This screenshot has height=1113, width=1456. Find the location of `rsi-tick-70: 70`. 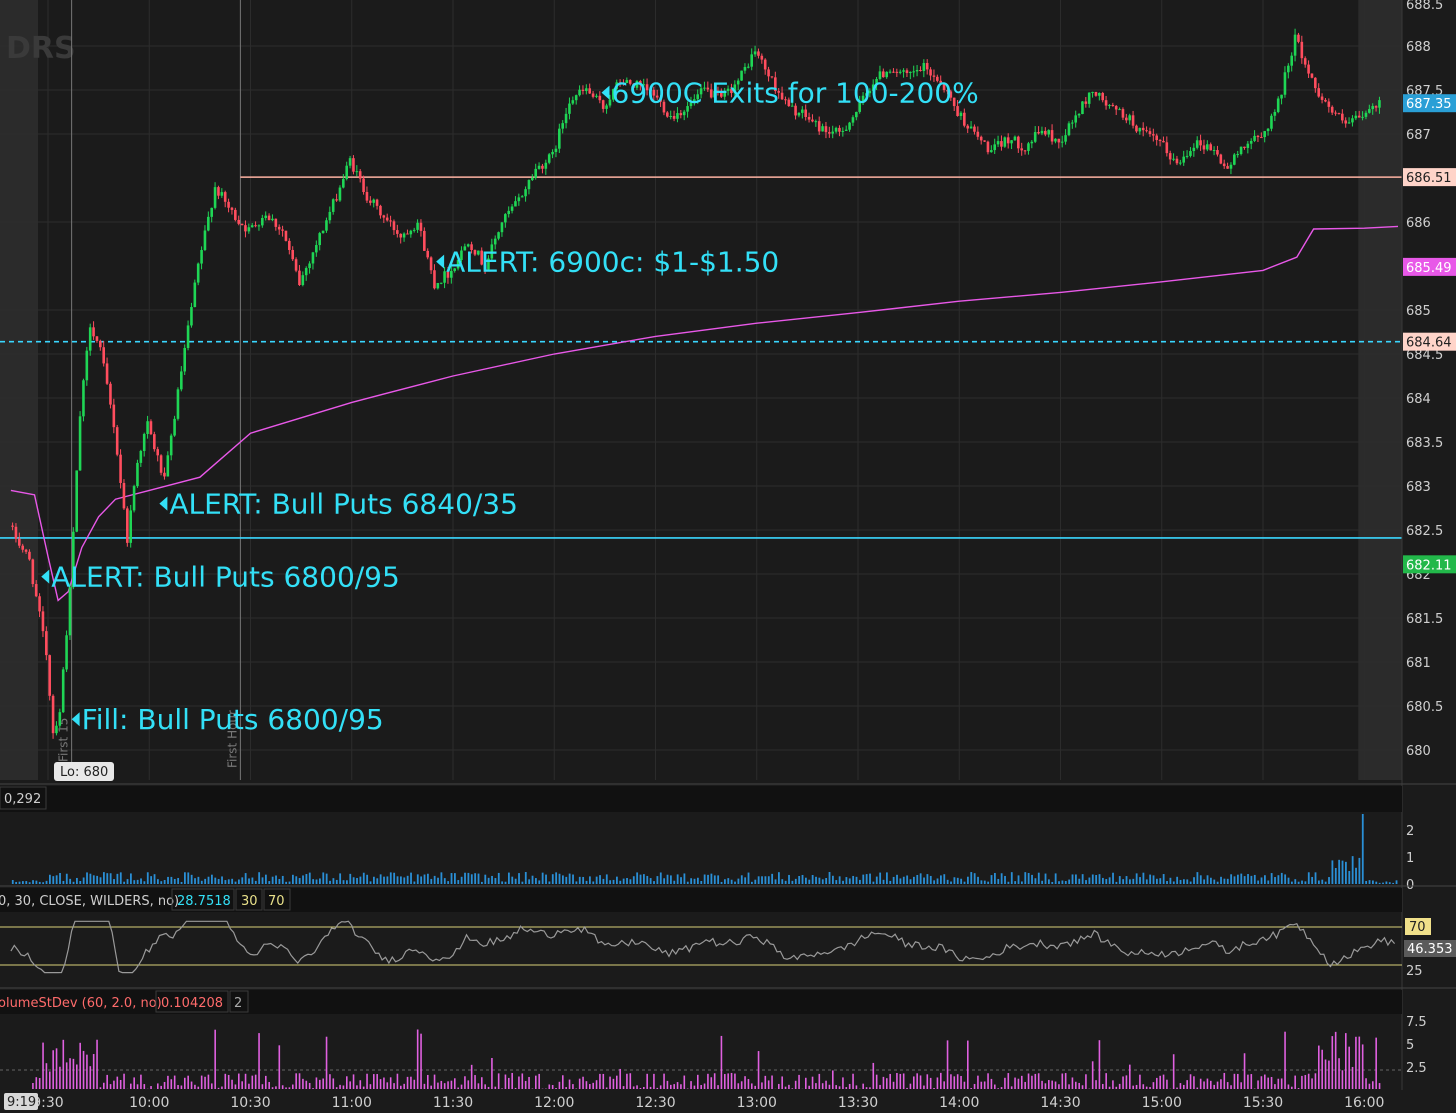

rsi-tick-70: 70 is located at coordinates (1417, 927).